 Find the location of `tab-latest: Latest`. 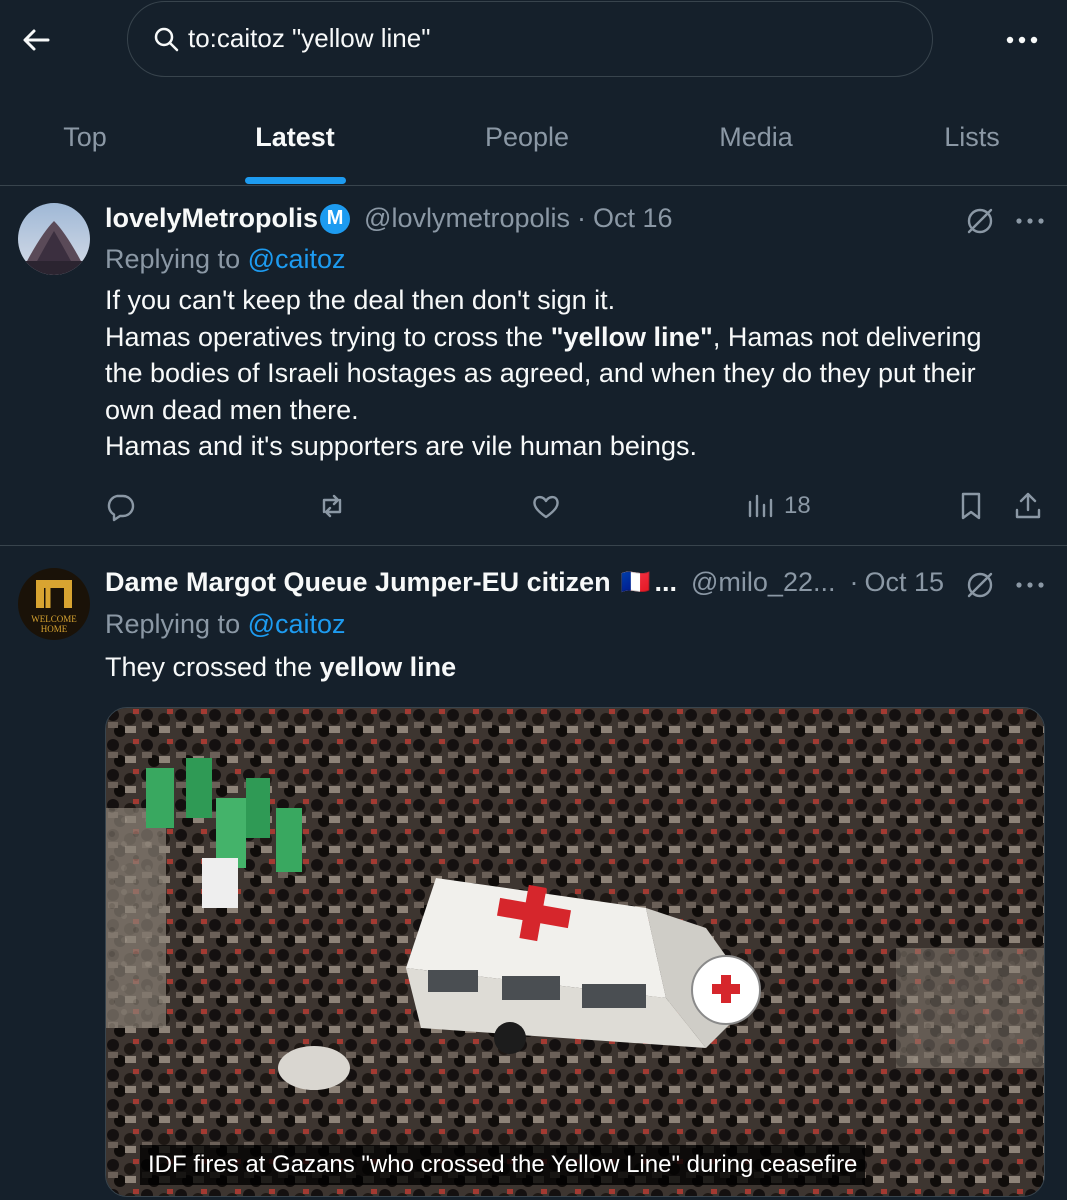

tab-latest: Latest is located at coordinates (295, 137).